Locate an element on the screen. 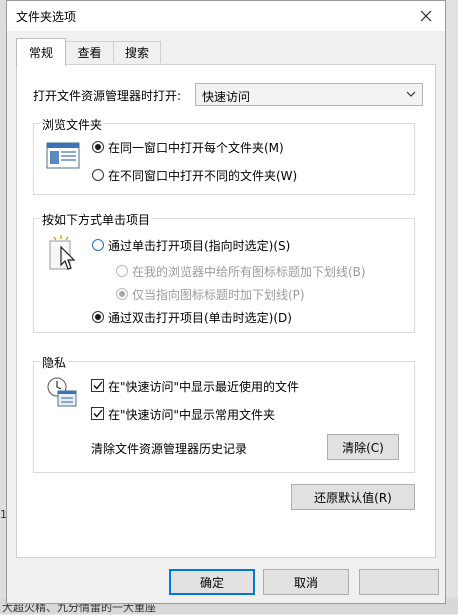 Image resolution: width=458 pixels, height=615 pixels. radio-double-click is located at coordinates (98, 317).